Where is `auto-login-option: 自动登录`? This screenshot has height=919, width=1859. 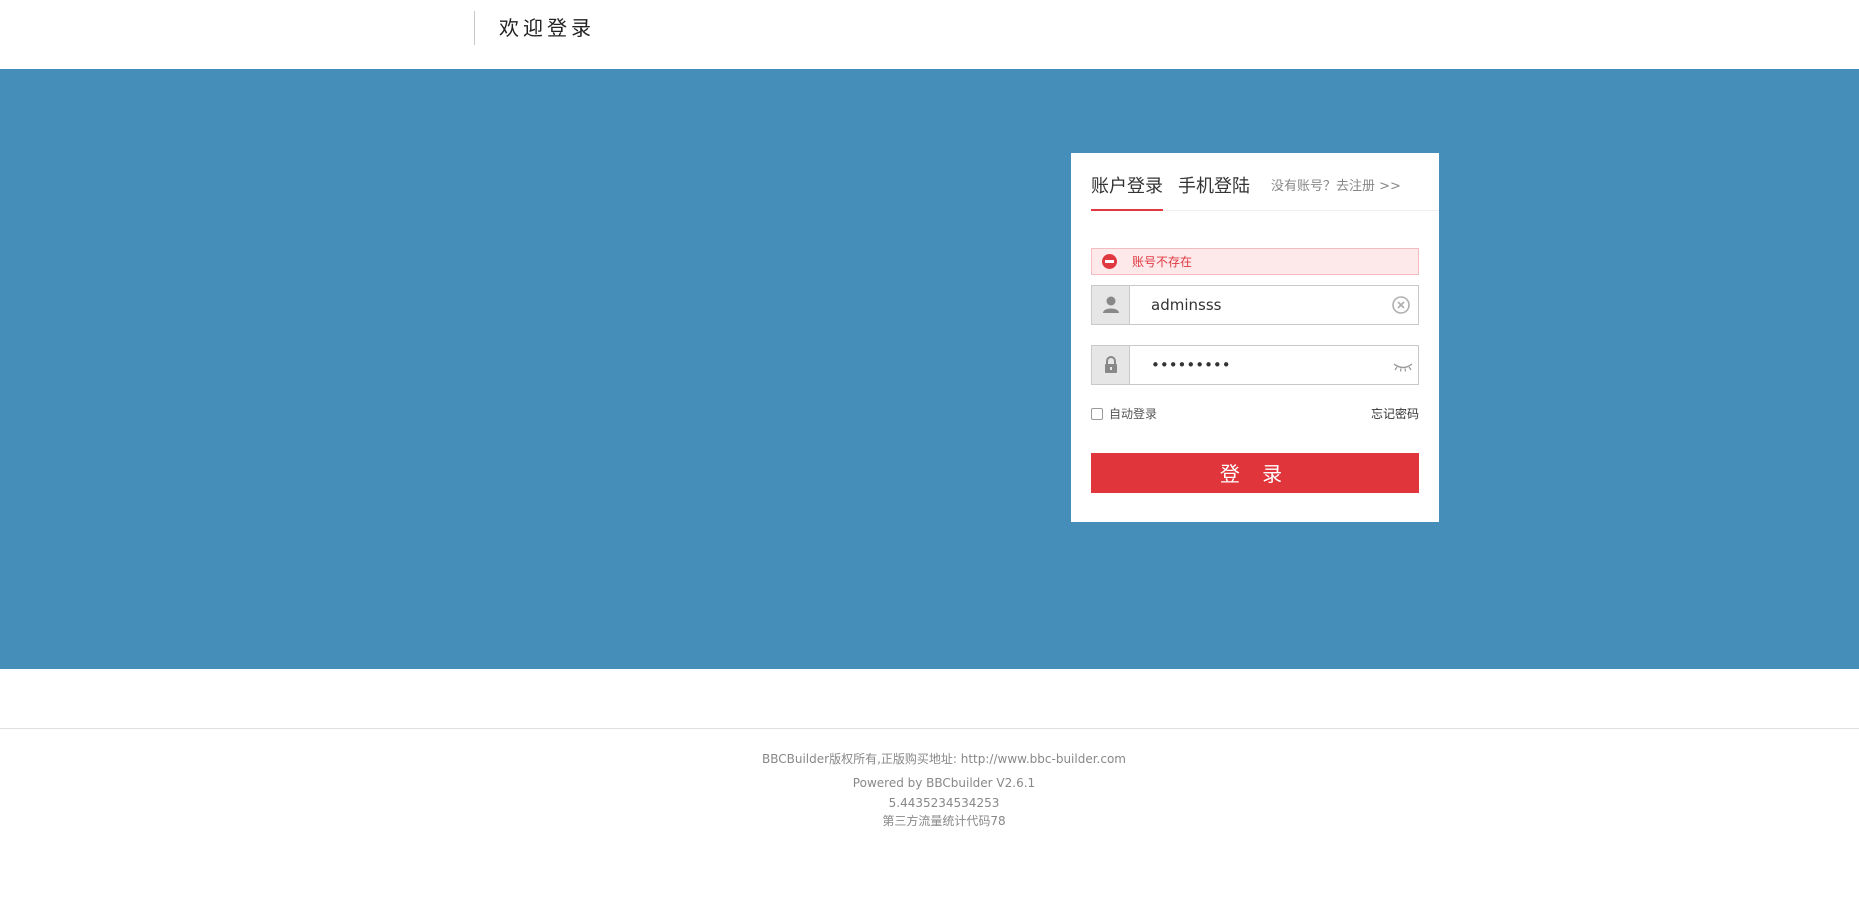
auto-login-option: 自动登录 is located at coordinates (1124, 414).